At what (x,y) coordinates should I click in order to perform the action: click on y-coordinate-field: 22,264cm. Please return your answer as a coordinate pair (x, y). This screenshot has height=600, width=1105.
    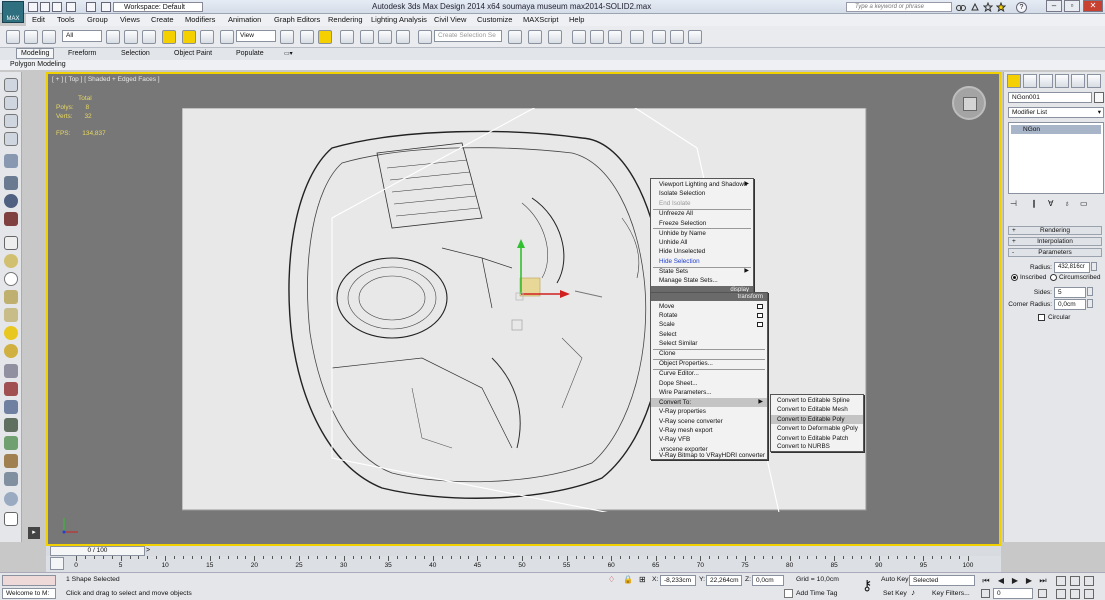
    Looking at the image, I should click on (724, 580).